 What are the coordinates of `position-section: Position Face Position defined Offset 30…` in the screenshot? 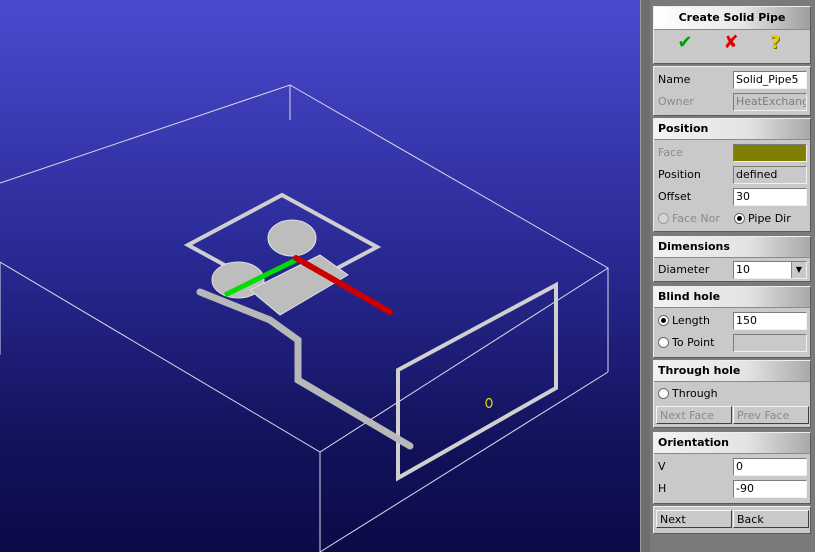 It's located at (732, 175).